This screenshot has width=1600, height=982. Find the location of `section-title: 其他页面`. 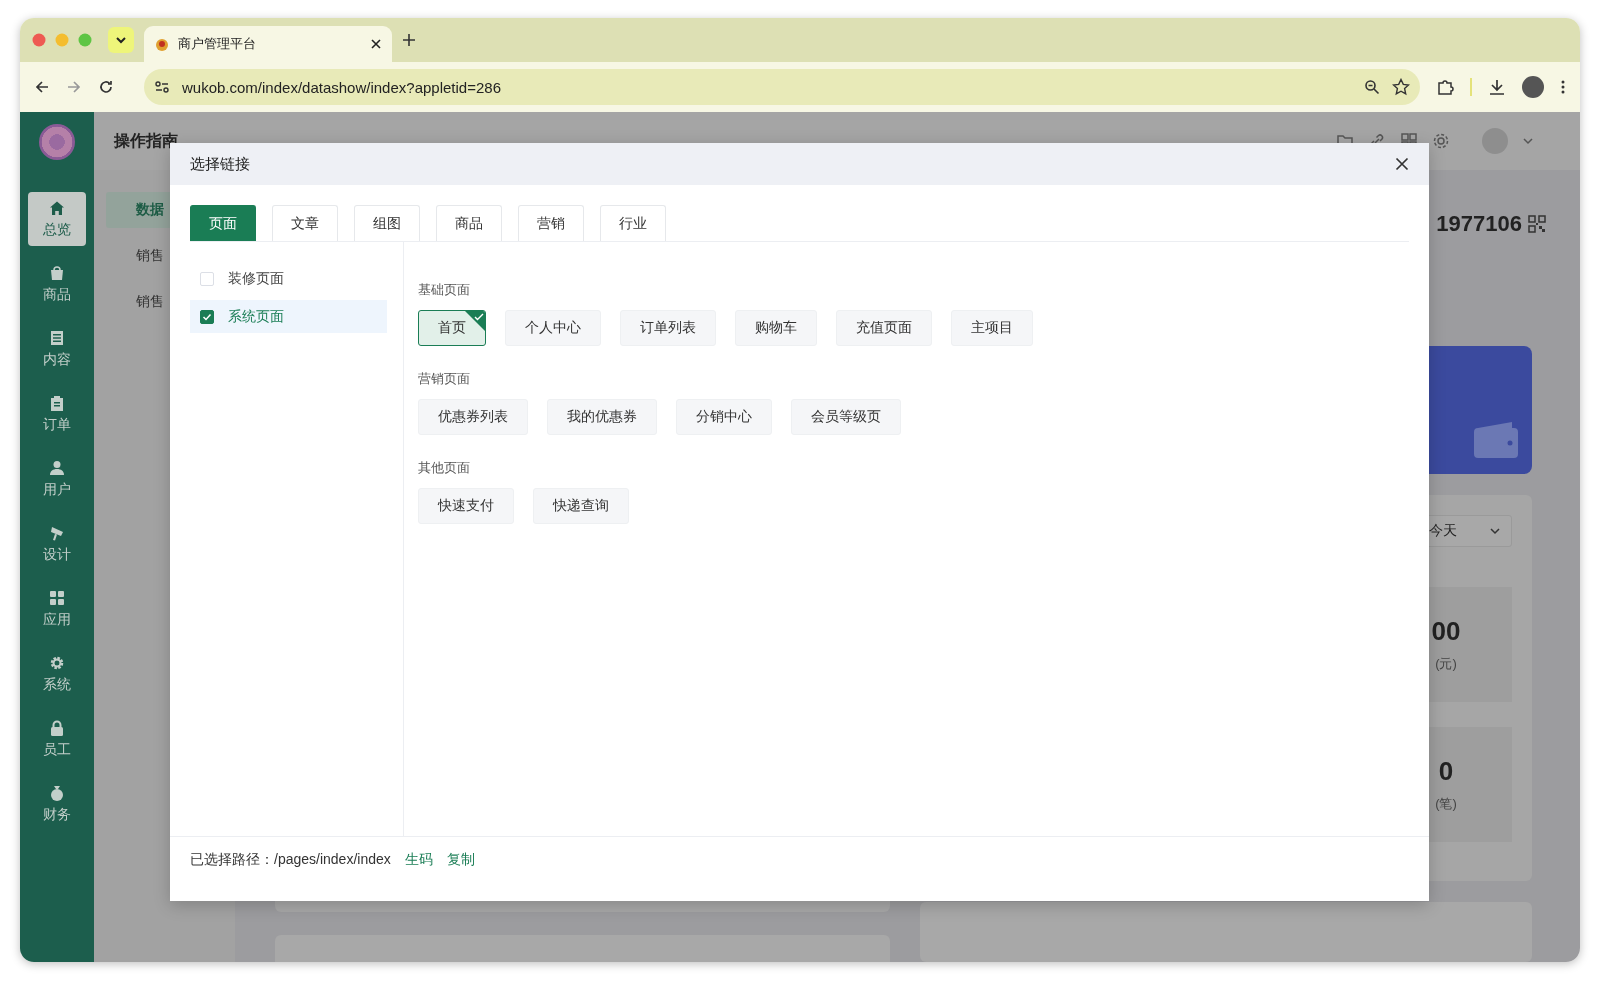

section-title: 其他页面 is located at coordinates (444, 468).